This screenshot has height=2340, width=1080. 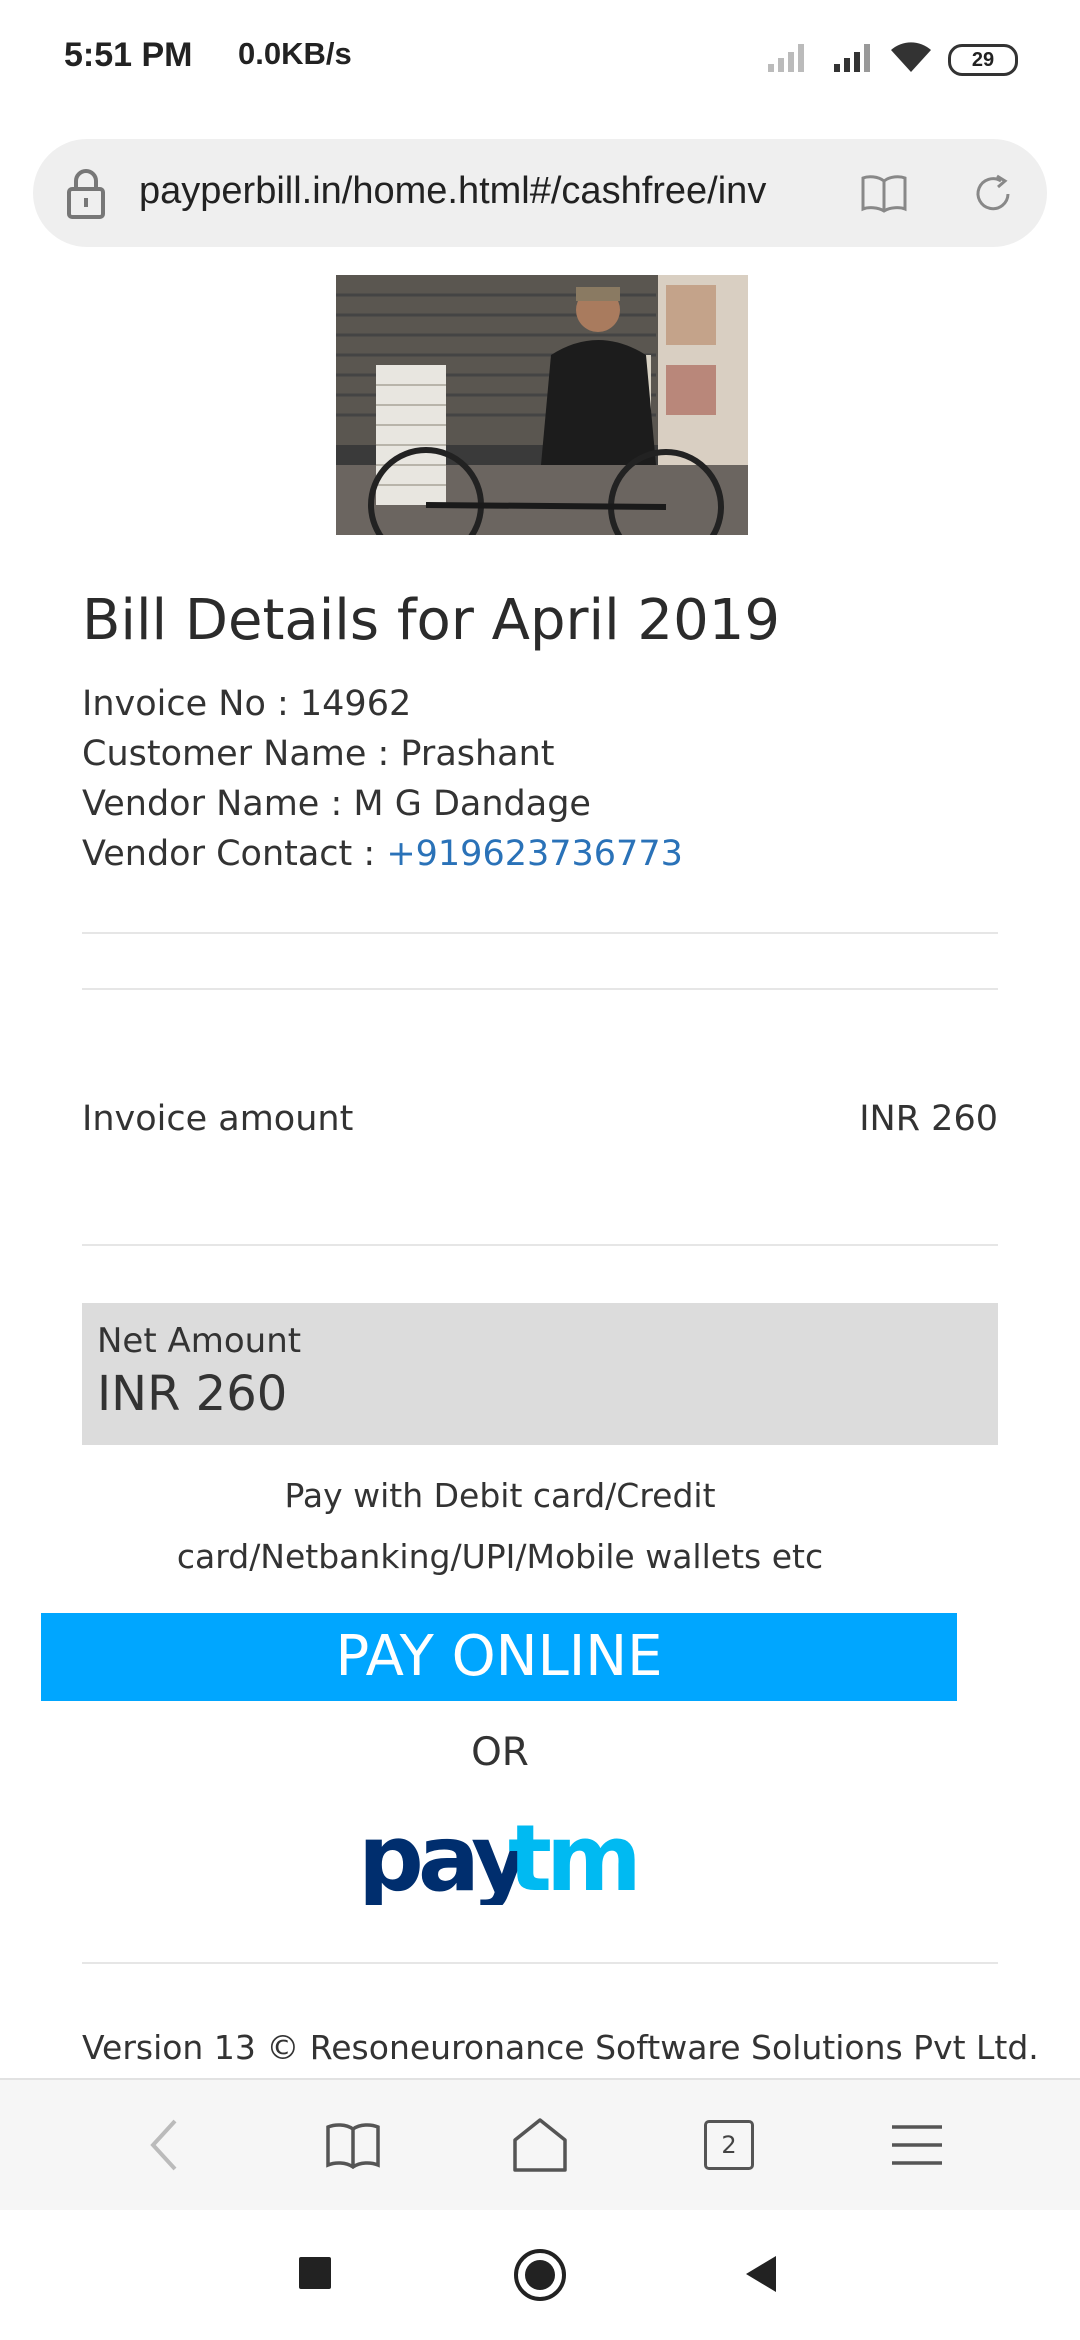 What do you see at coordinates (192, 1394) in the screenshot?
I see `net-amount-value: INR 260` at bounding box center [192, 1394].